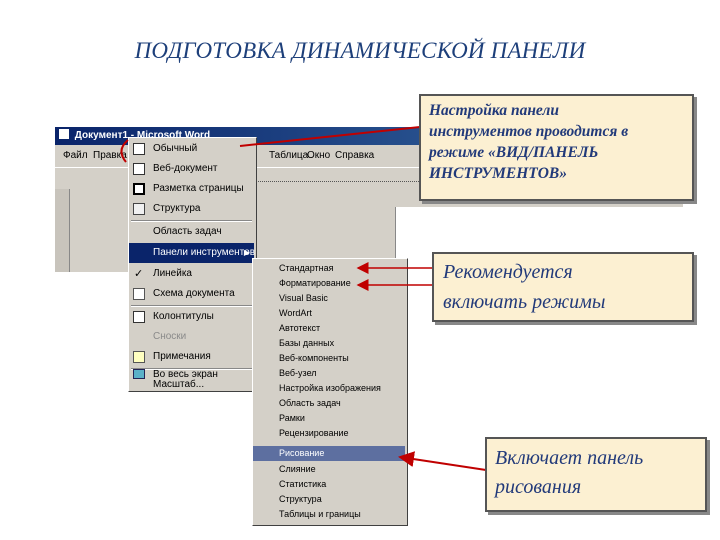 The height and width of the screenshot is (540, 720). Describe the element at coordinates (297, 469) in the screenshot. I see `toolbar-item-label: Слияние` at that location.